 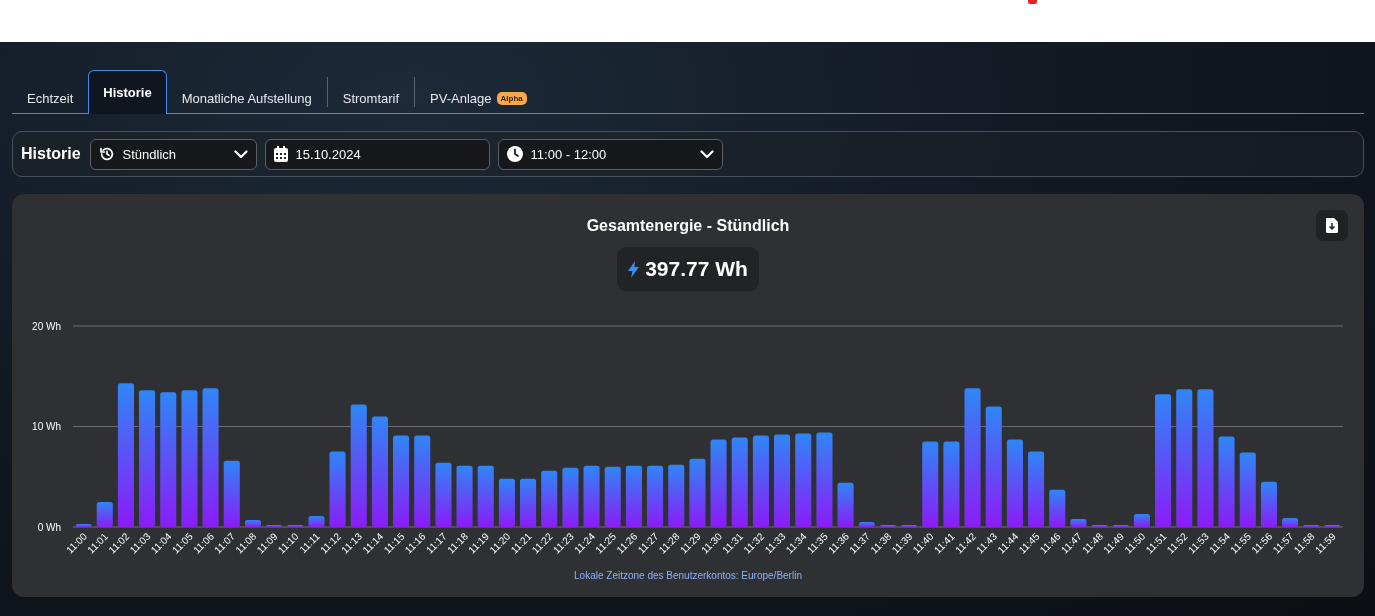 I want to click on alpha-badge: Alpha, so click(x=511, y=98).